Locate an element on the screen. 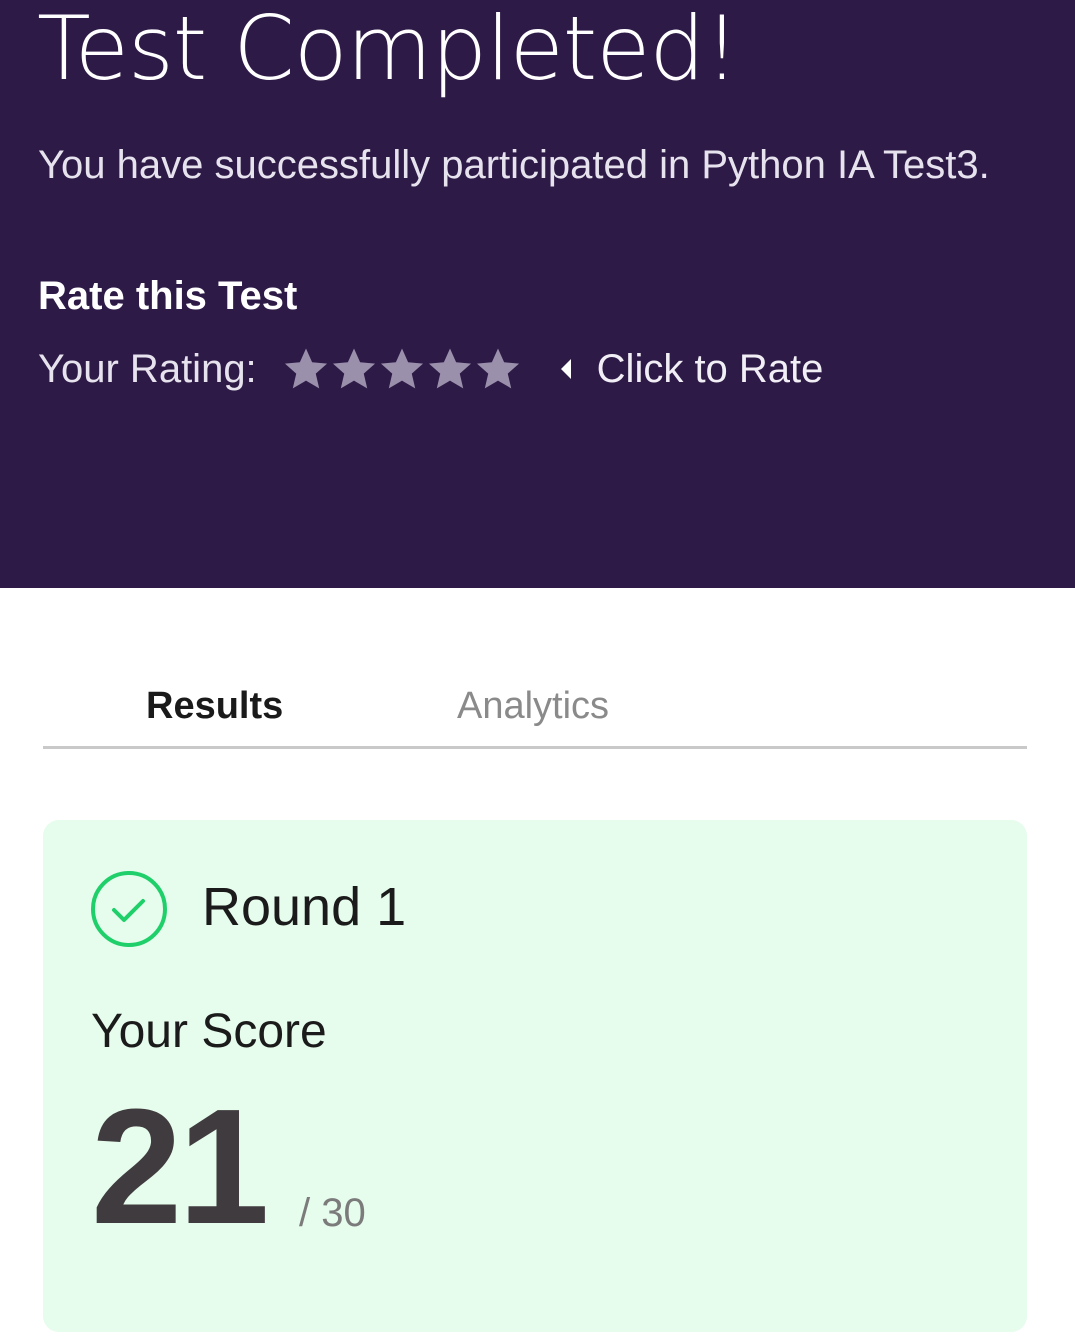 This screenshot has height=1336, width=1075. tab-analytics: Analytics is located at coordinates (533, 706).